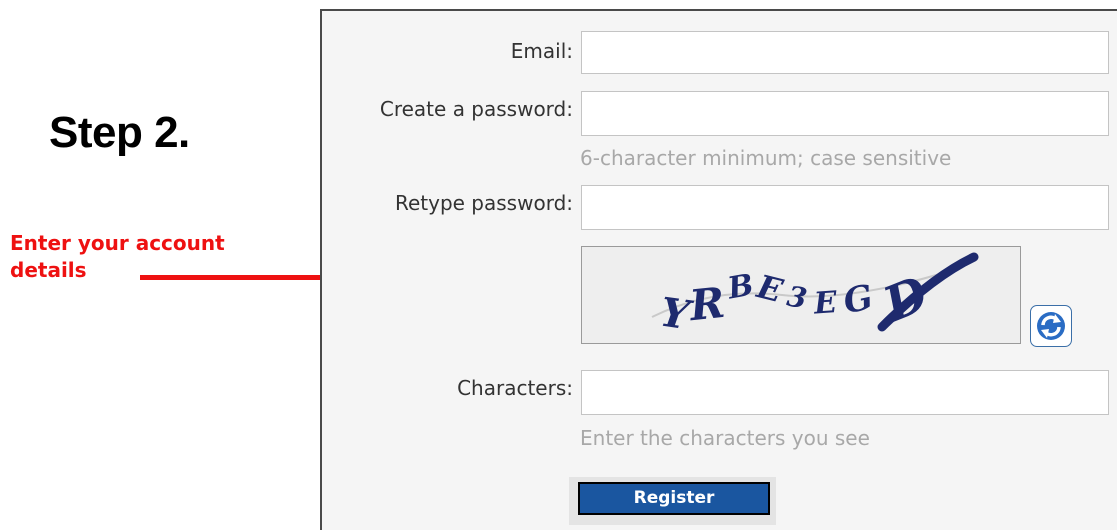 This screenshot has height=530, width=1119. What do you see at coordinates (858, 299) in the screenshot?
I see `captcha-char: G` at bounding box center [858, 299].